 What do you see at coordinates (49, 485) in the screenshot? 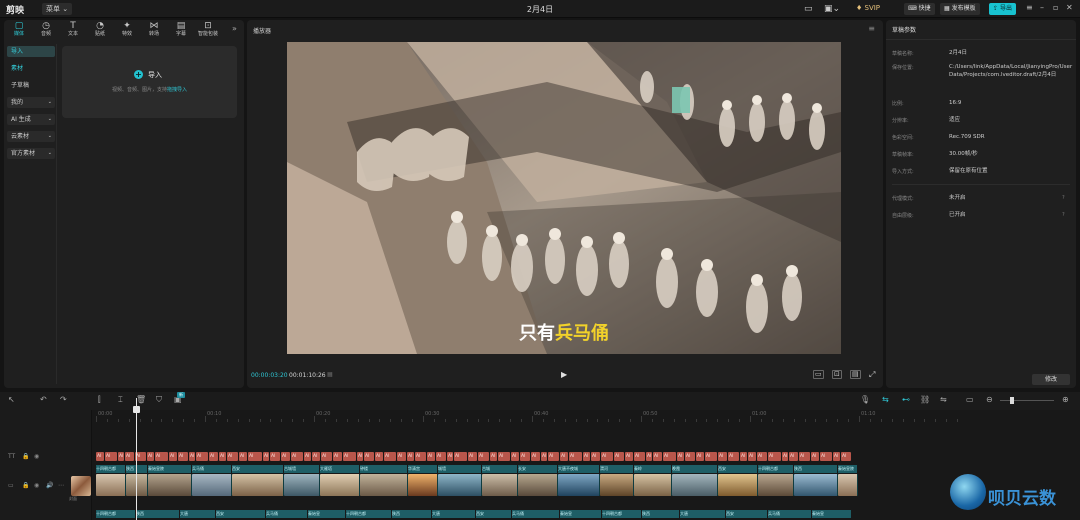
I see `mute-icon: 🔊` at bounding box center [49, 485].